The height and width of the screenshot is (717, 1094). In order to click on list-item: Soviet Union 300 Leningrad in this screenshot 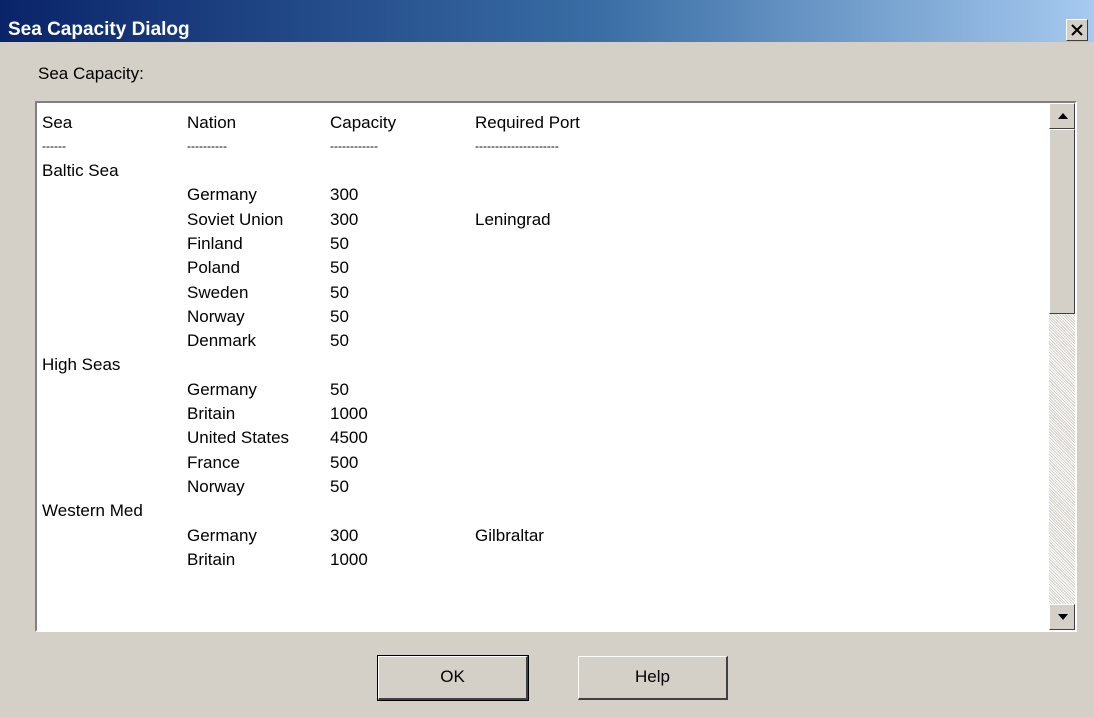, I will do `click(543, 220)`.